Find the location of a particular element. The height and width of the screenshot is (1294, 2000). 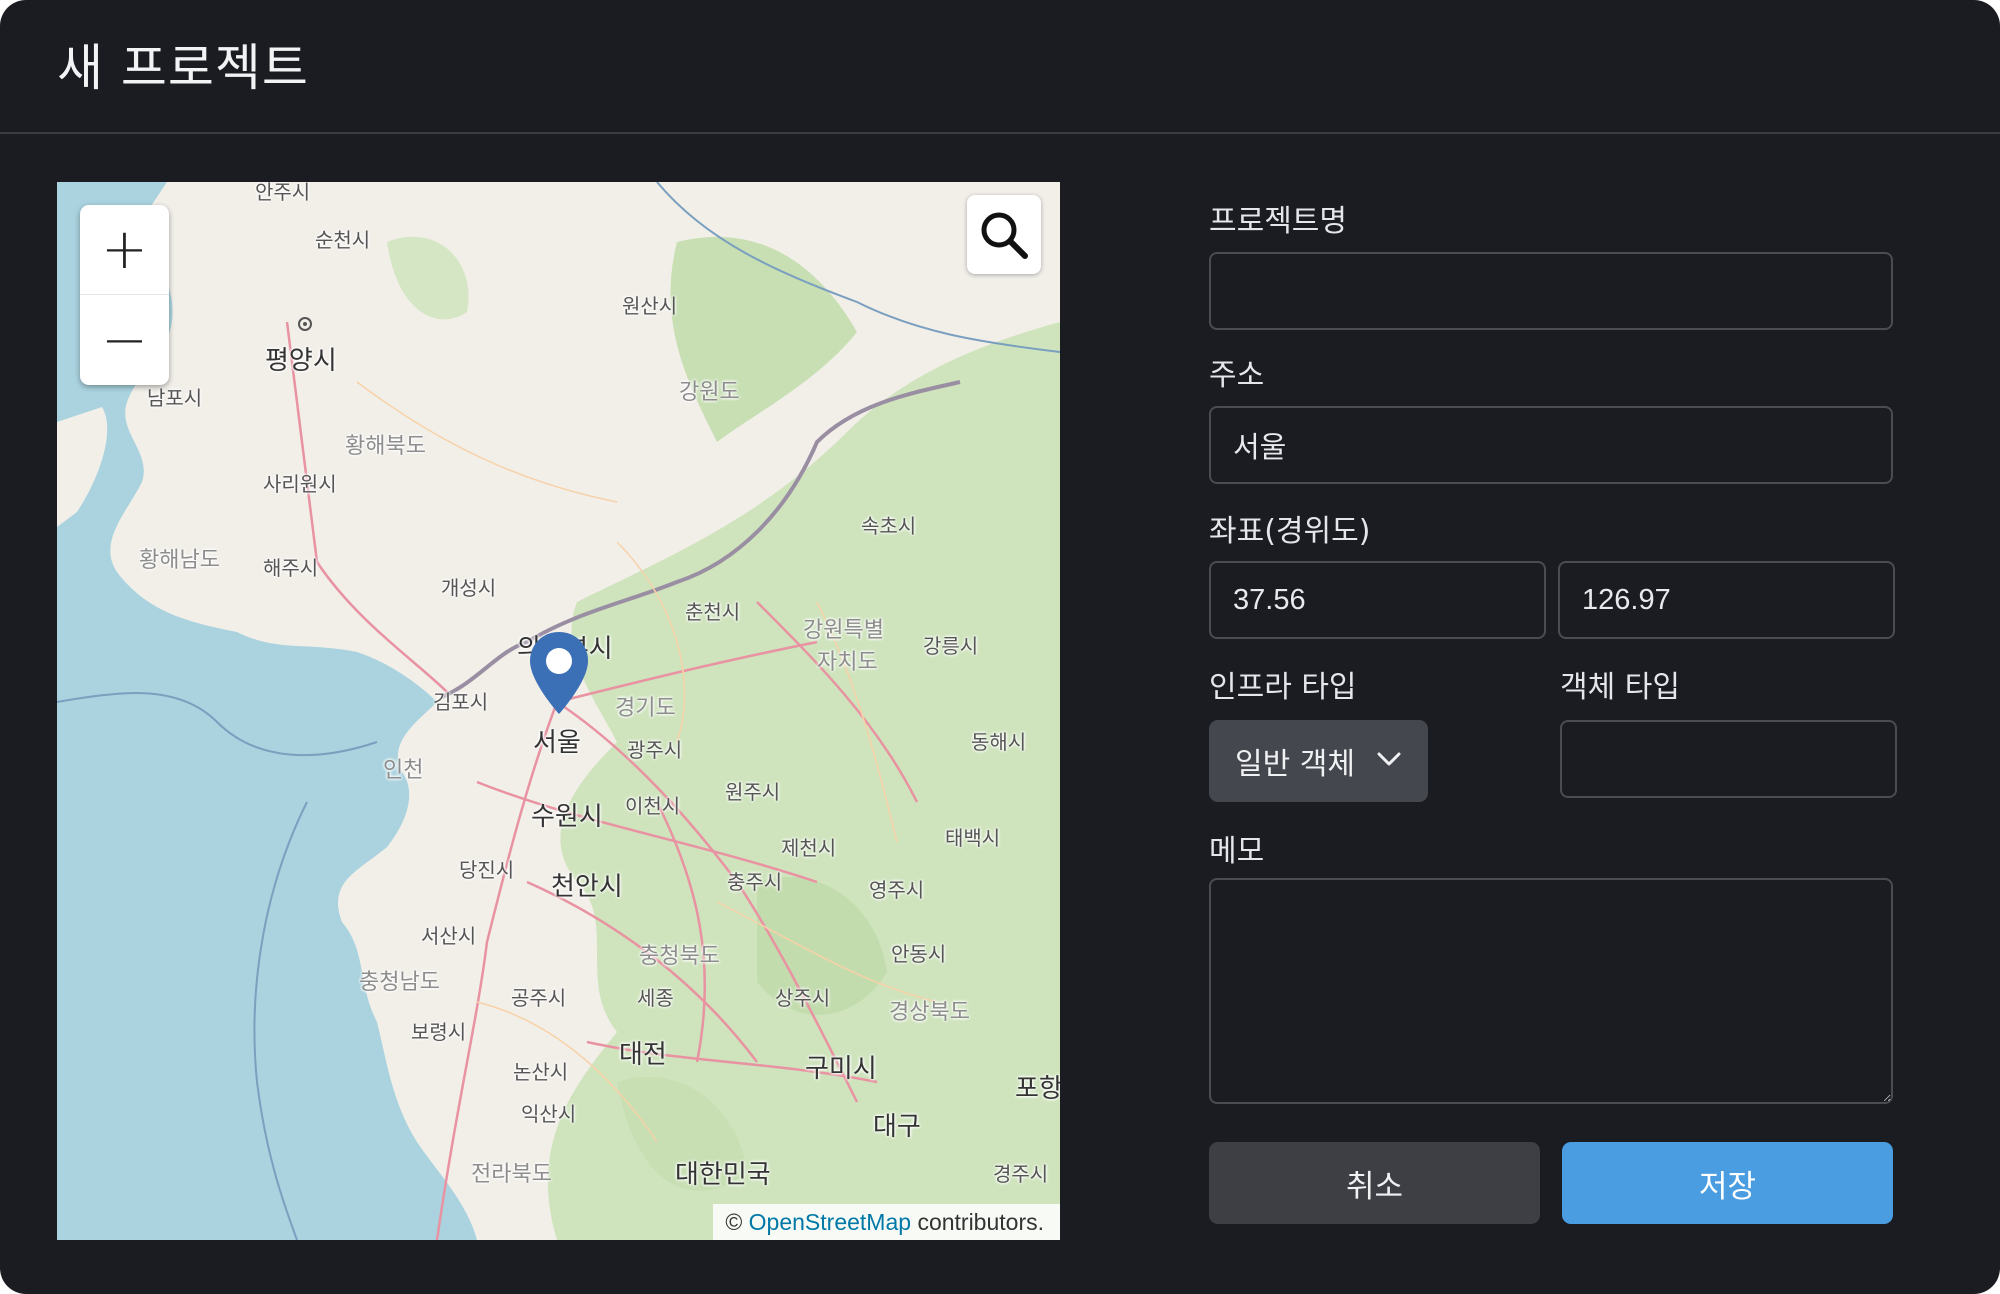

address-label: 주소 is located at coordinates (1237, 375).